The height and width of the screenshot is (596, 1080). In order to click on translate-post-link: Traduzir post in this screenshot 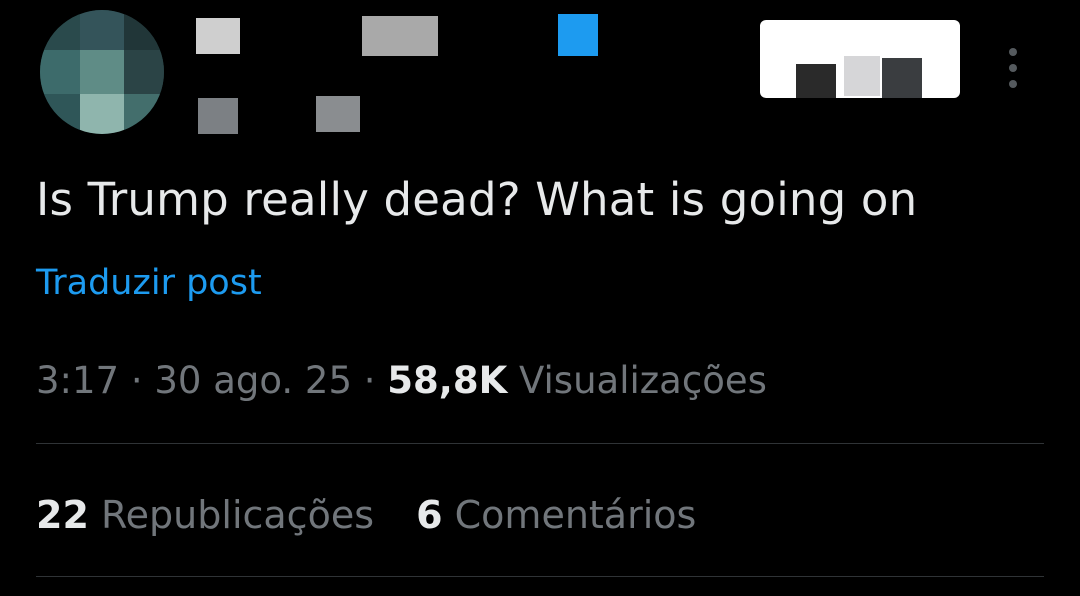, I will do `click(149, 283)`.